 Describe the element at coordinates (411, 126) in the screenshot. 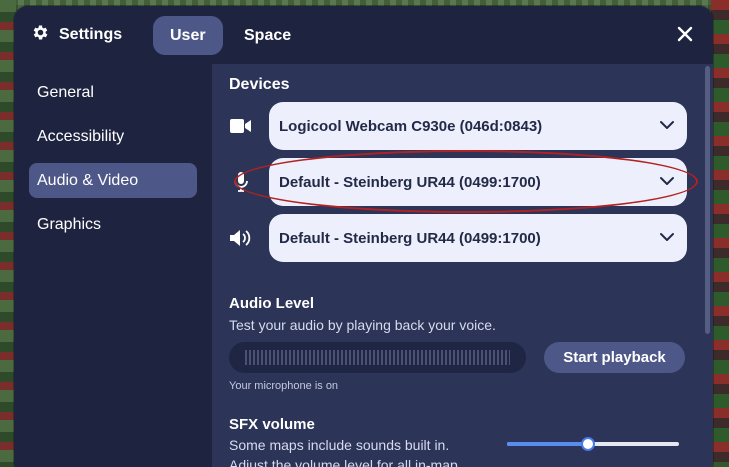

I see `camera-select-value: Logicool Webcam C930e (046d:0843)` at that location.